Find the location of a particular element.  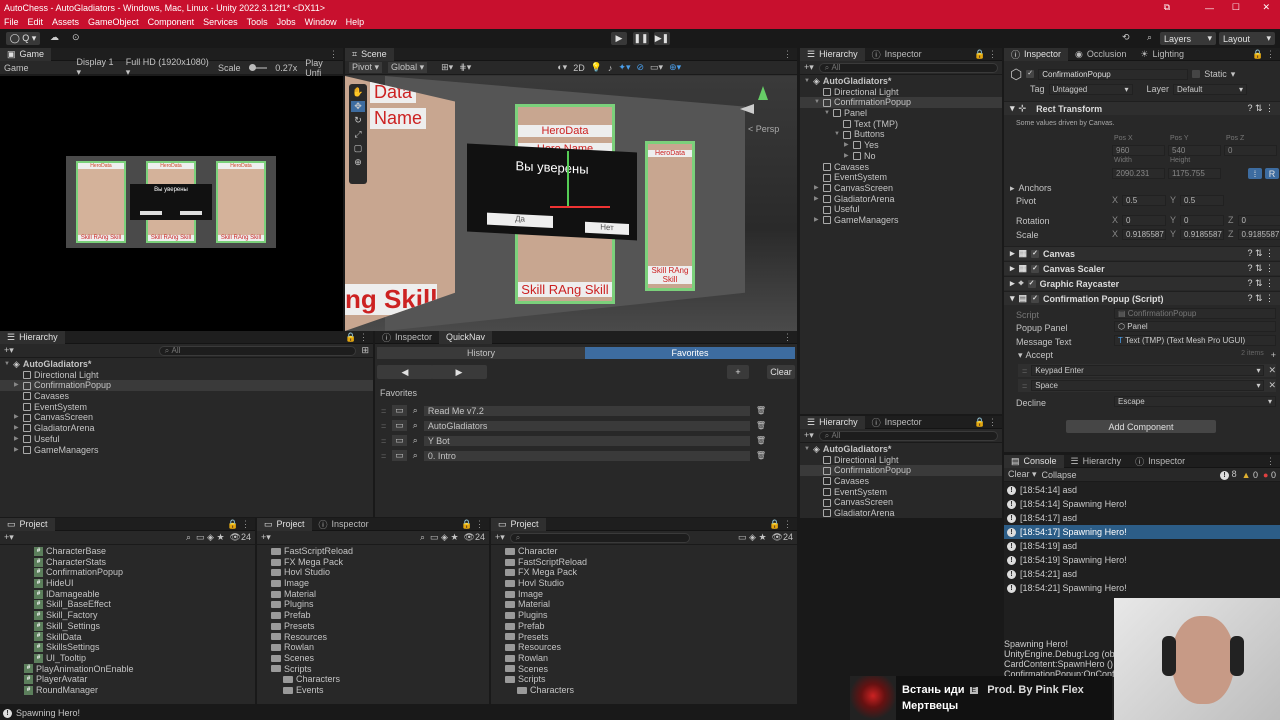

audio-icon: ♪ is located at coordinates (610, 68).